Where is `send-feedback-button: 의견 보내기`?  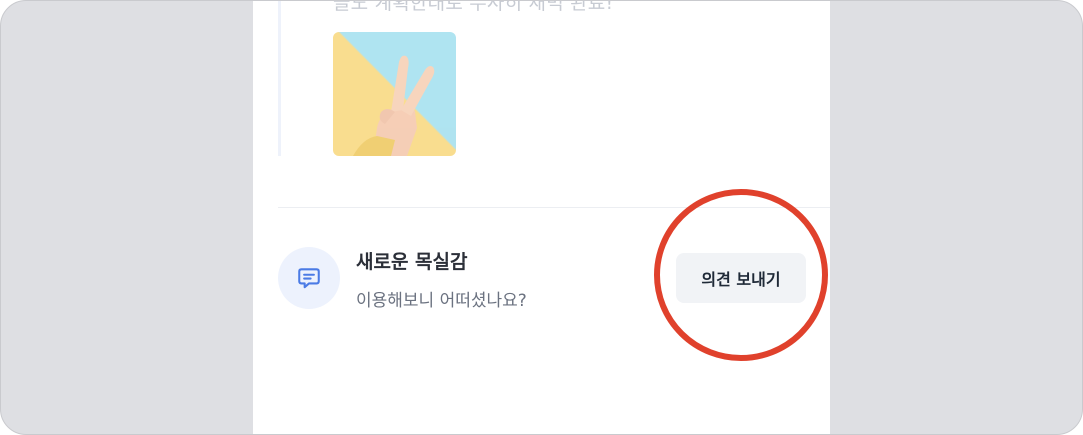
send-feedback-button: 의견 보내기 is located at coordinates (741, 278).